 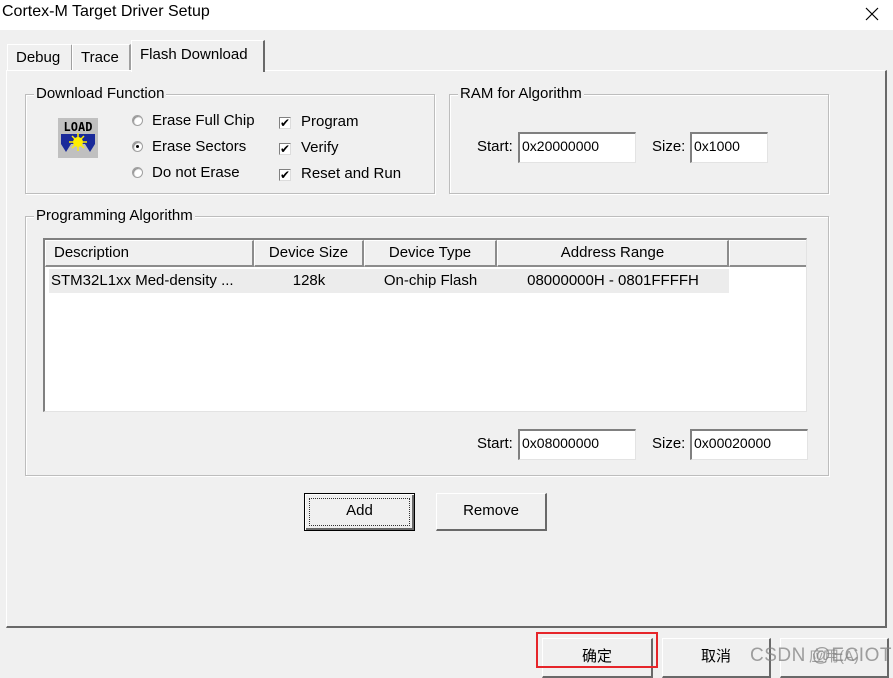 I want to click on algo-start-label: Start:, so click(x=495, y=443).